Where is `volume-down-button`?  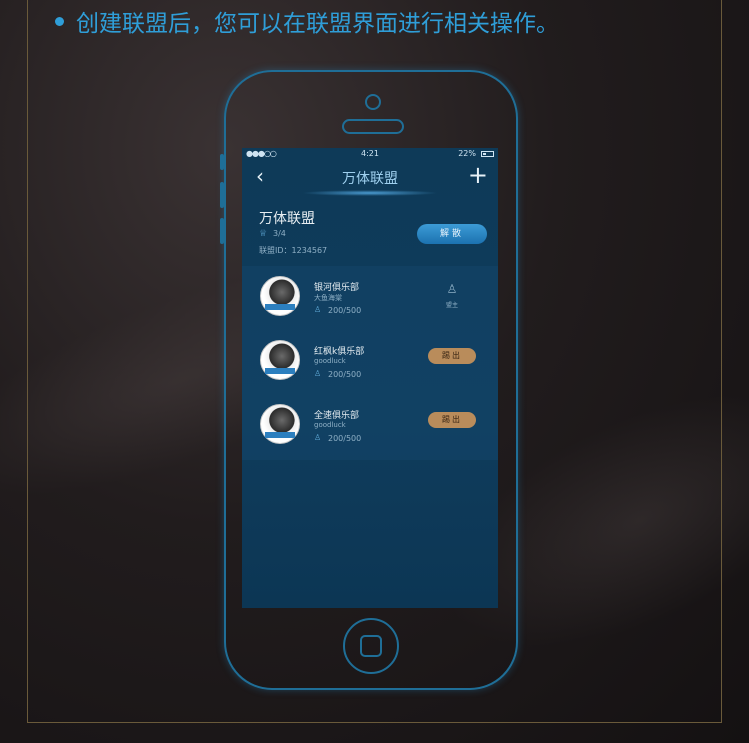
volume-down-button is located at coordinates (222, 231).